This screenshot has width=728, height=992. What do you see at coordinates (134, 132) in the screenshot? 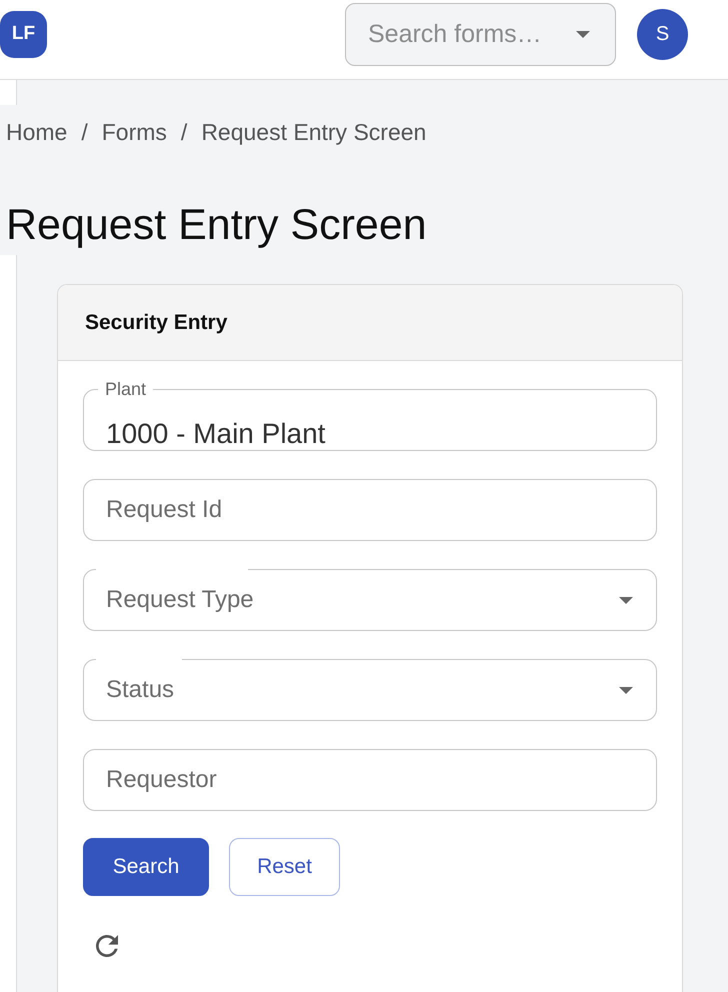
I see `breadcrumb-link: Forms` at bounding box center [134, 132].